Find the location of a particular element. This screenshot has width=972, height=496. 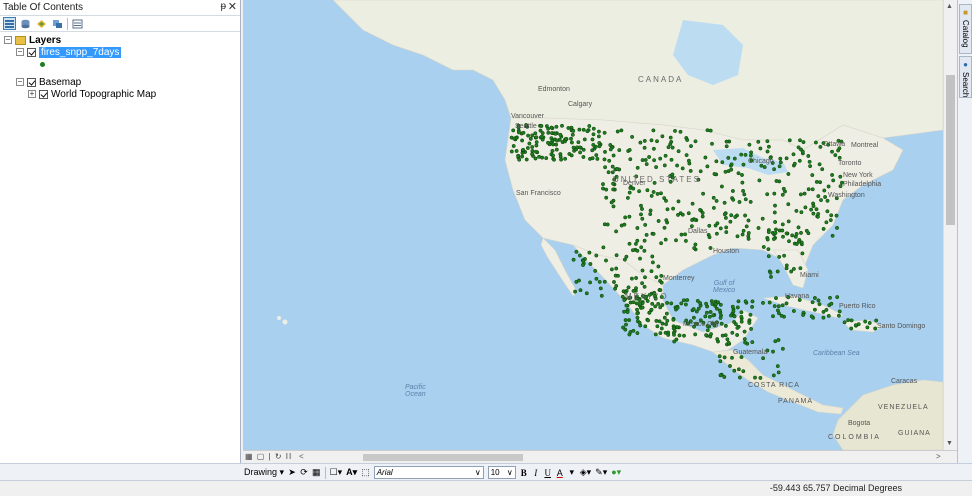

bold-button: B is located at coordinates (524, 473).